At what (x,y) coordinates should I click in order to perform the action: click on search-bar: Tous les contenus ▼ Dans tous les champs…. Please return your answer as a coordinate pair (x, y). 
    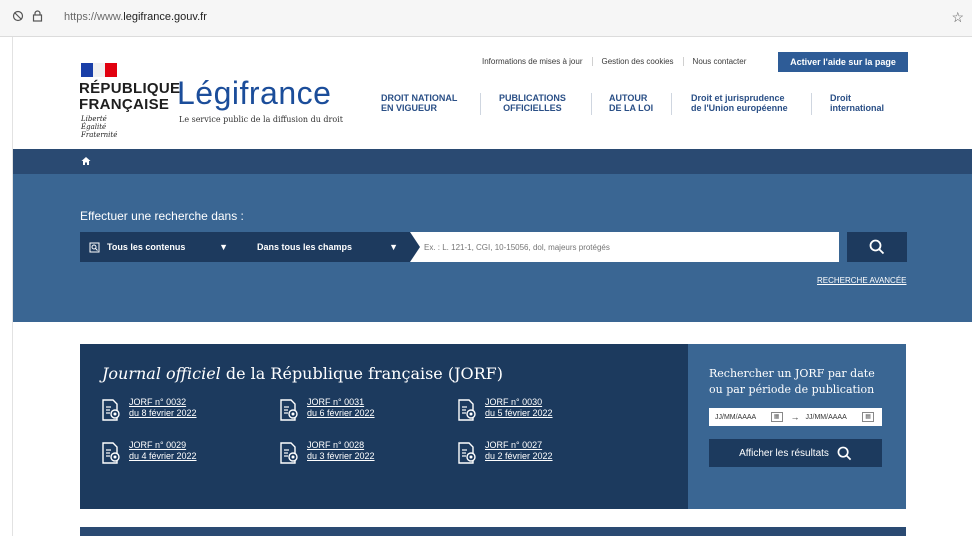
    Looking at the image, I should click on (493, 247).